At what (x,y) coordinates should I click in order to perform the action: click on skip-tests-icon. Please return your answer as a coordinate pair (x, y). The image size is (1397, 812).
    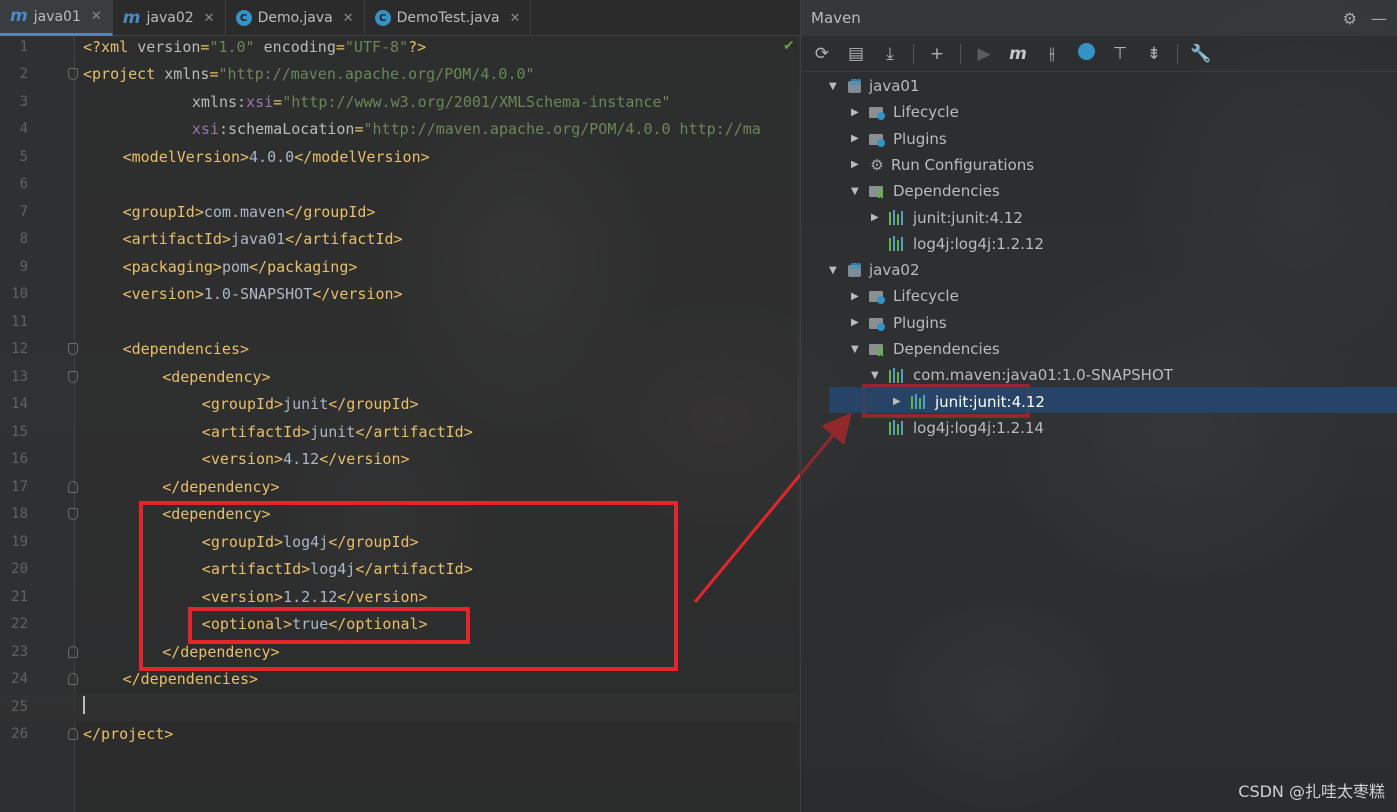
    Looking at the image, I should click on (1086, 53).